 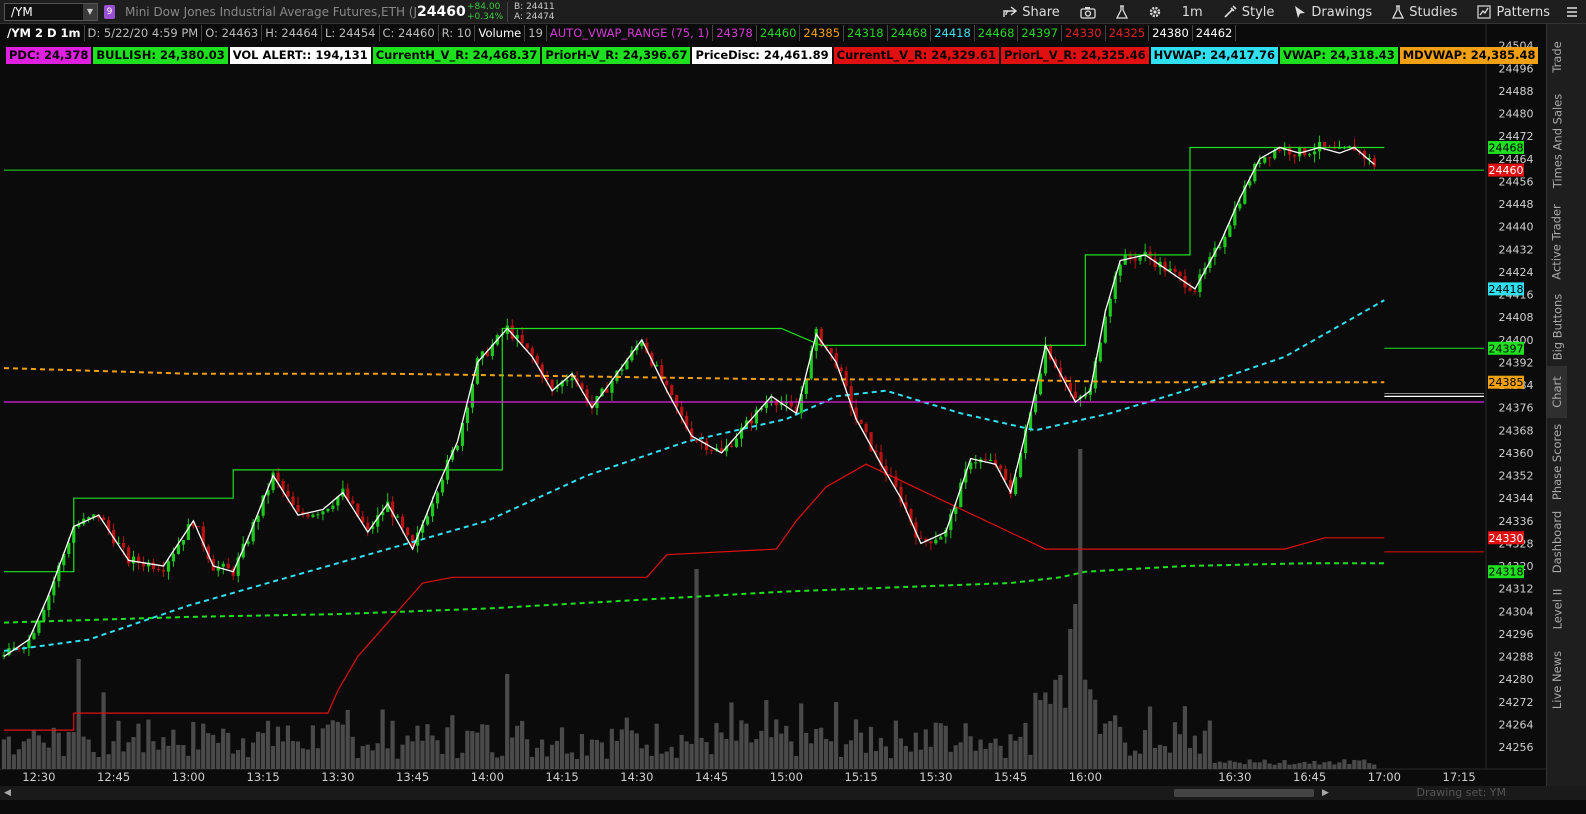 What do you see at coordinates (1557, 609) in the screenshot?
I see `side-tab-level-ii: Level II` at bounding box center [1557, 609].